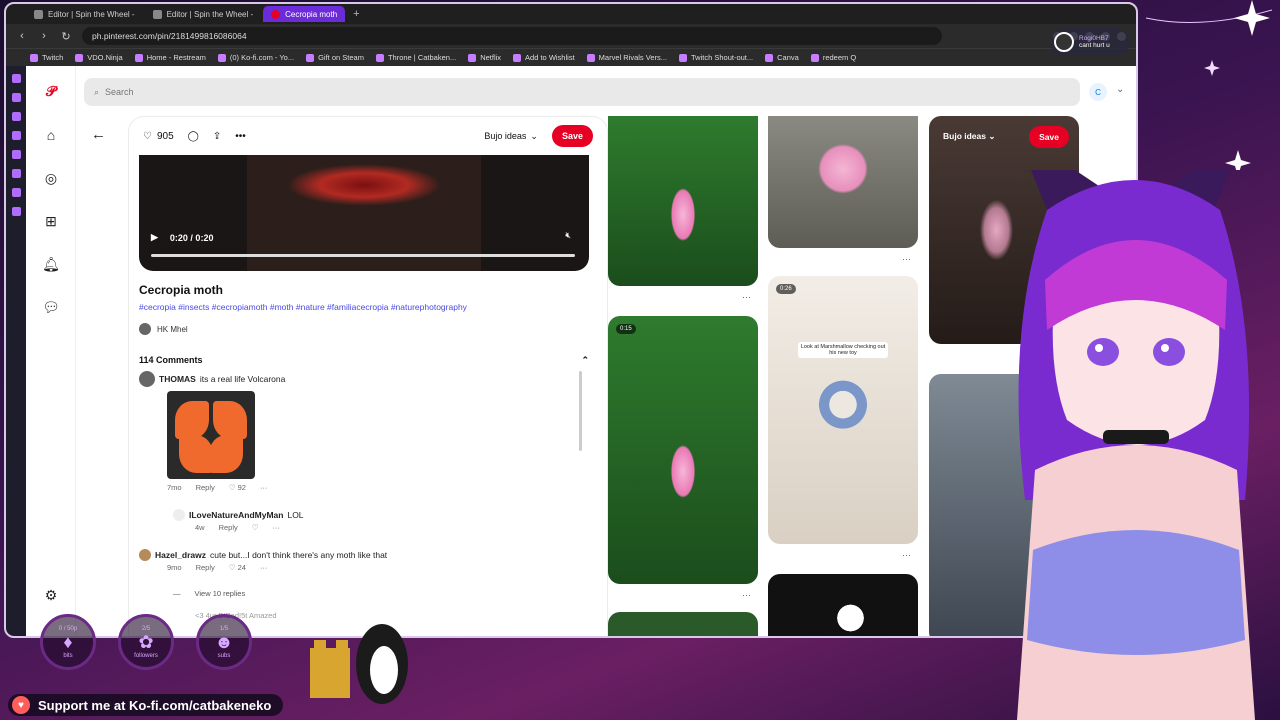 Image resolution: width=1280 pixels, height=720 pixels. I want to click on play-icon: ▶, so click(154, 237).